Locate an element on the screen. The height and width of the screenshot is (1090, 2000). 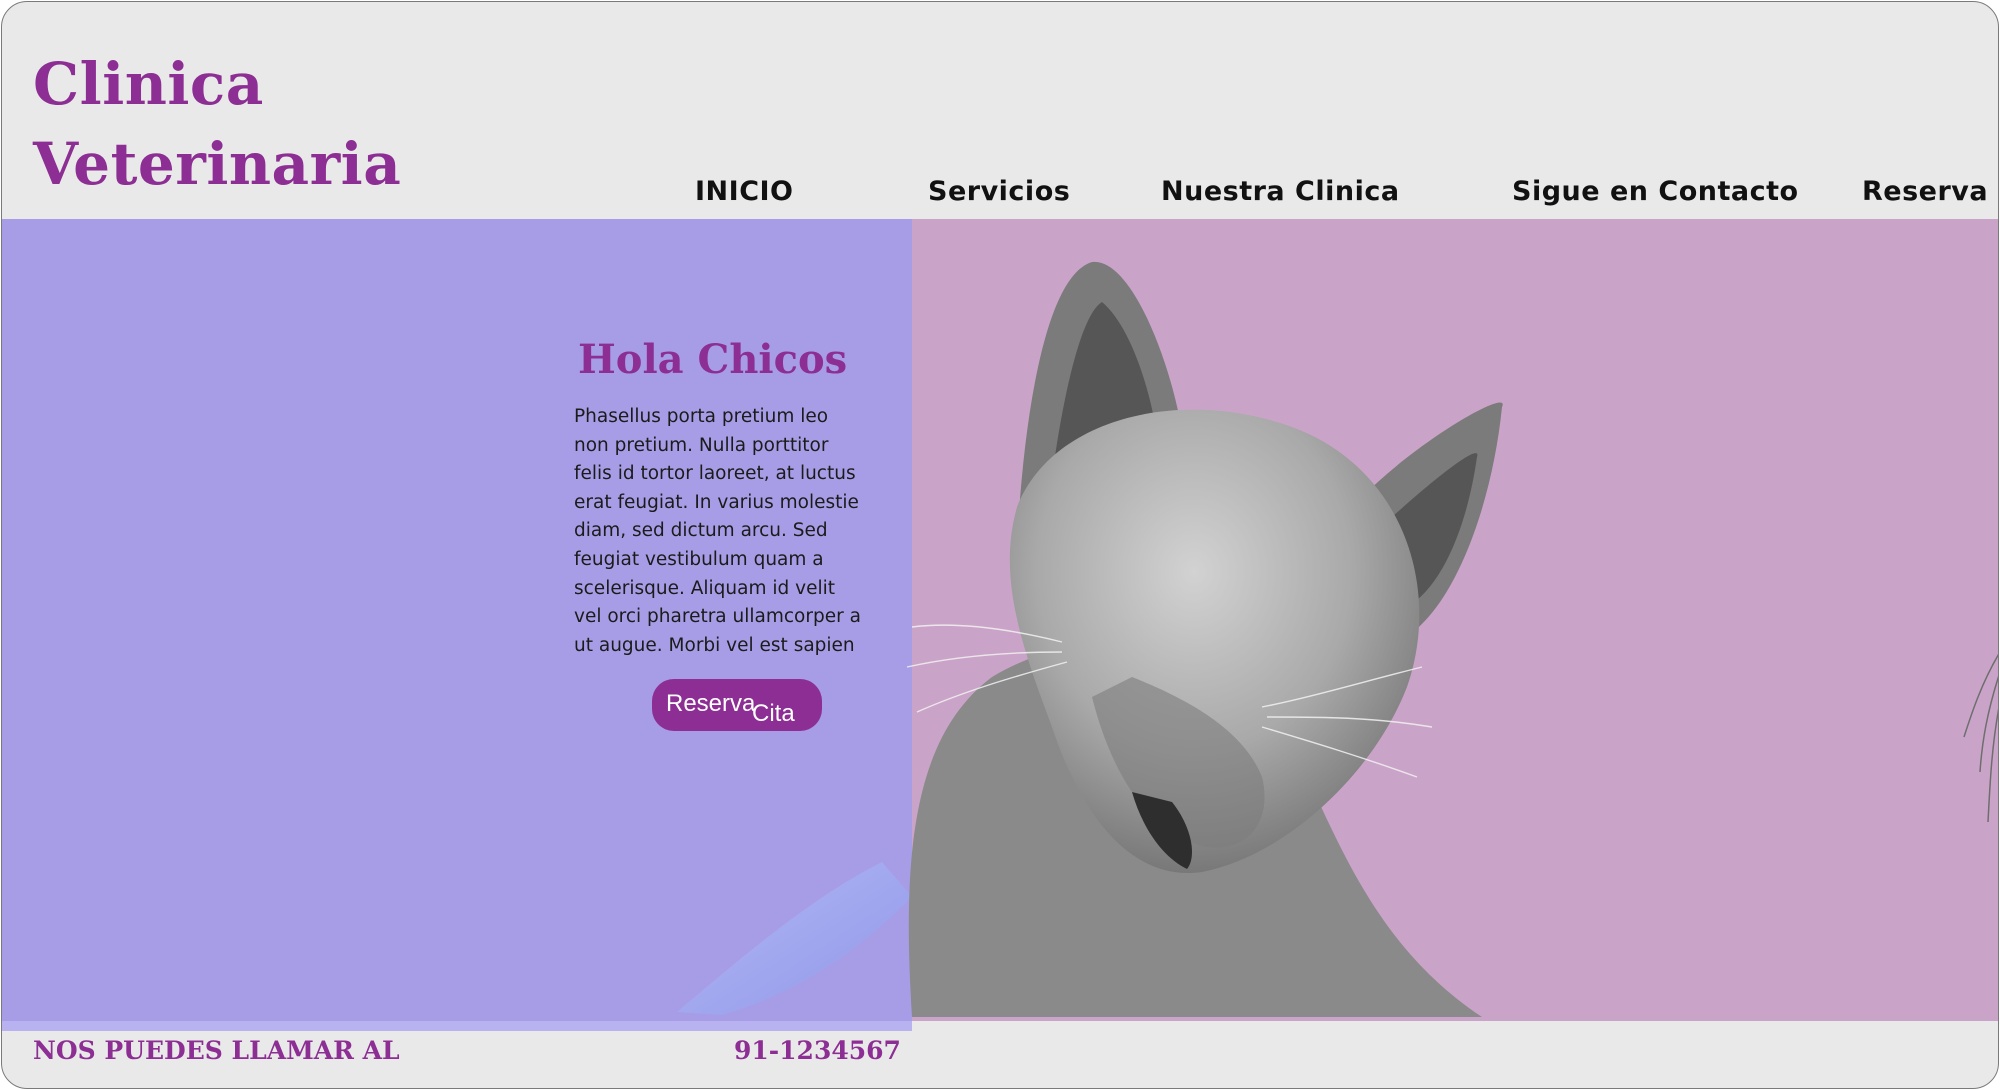
intro-title: Hola Chicos is located at coordinates (713, 359).